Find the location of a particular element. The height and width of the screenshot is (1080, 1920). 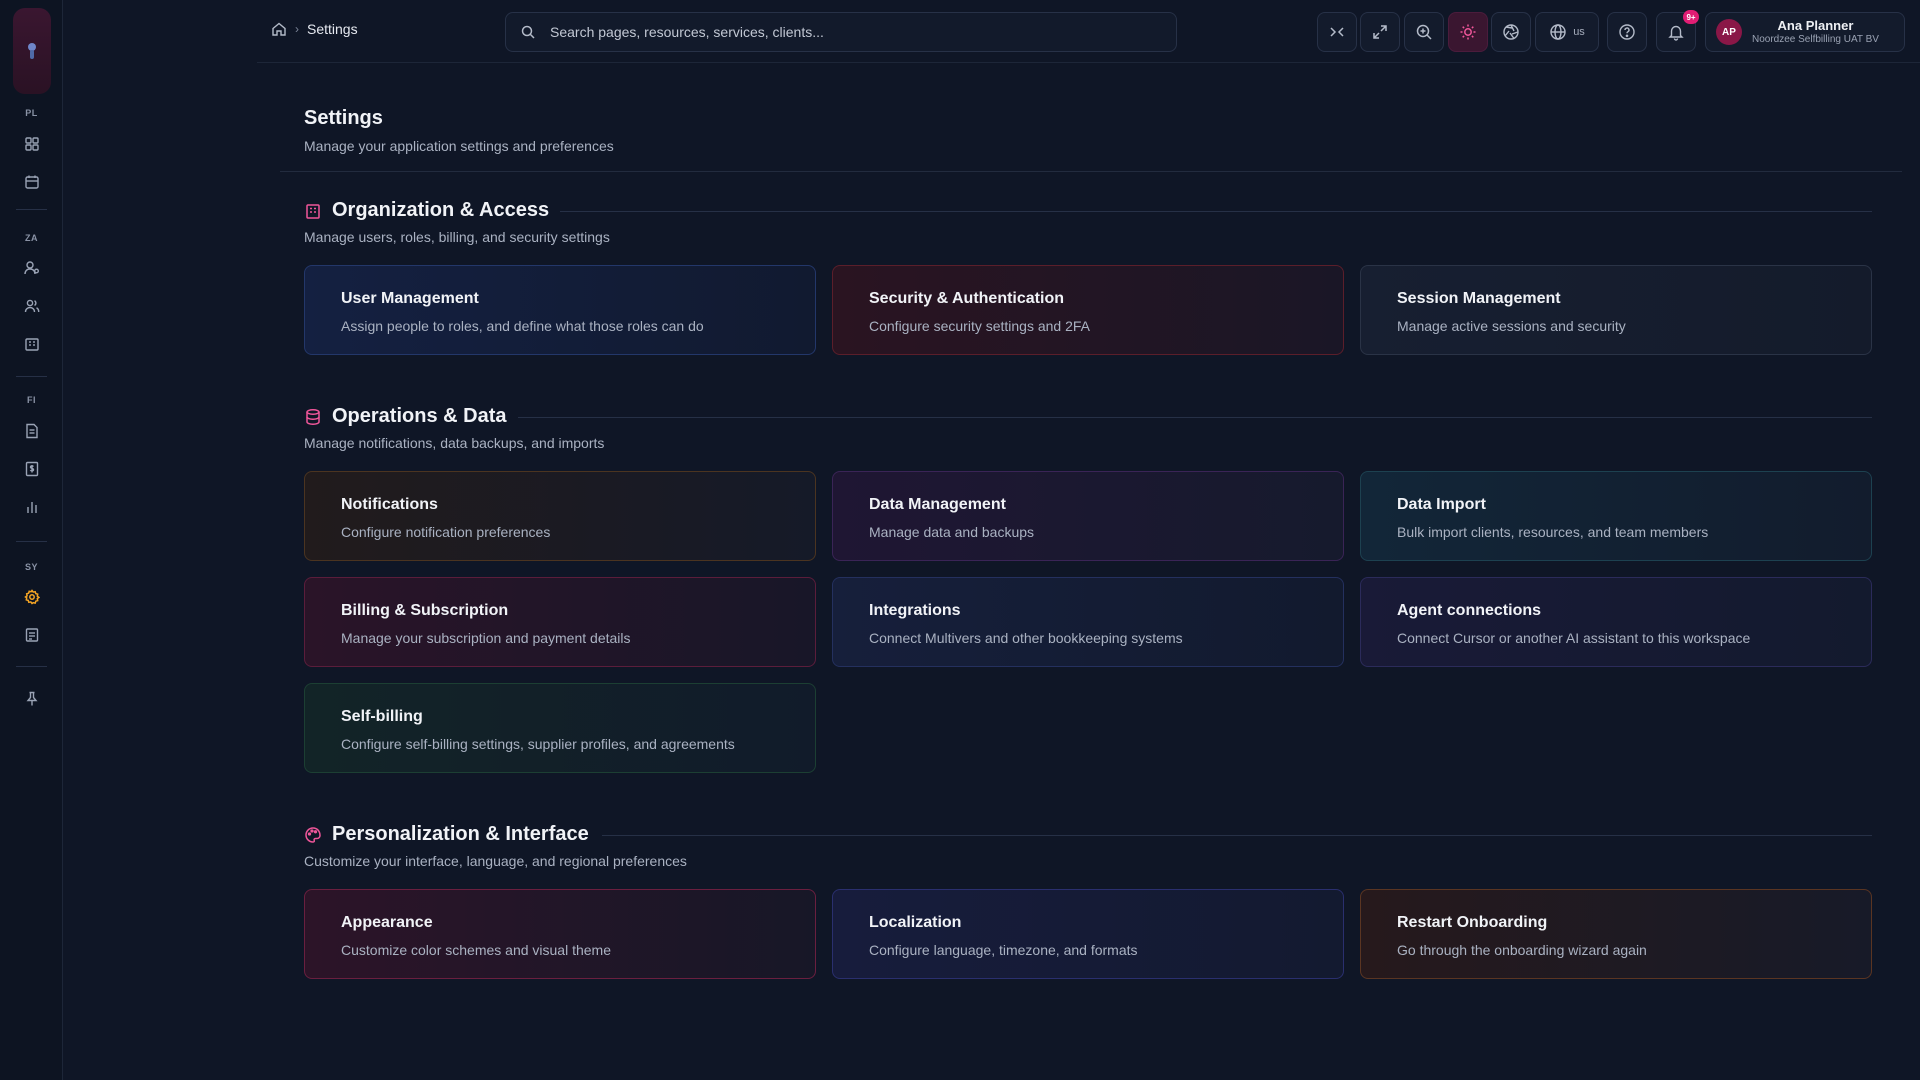

card-description: Configure notification preferences is located at coordinates (446, 532).